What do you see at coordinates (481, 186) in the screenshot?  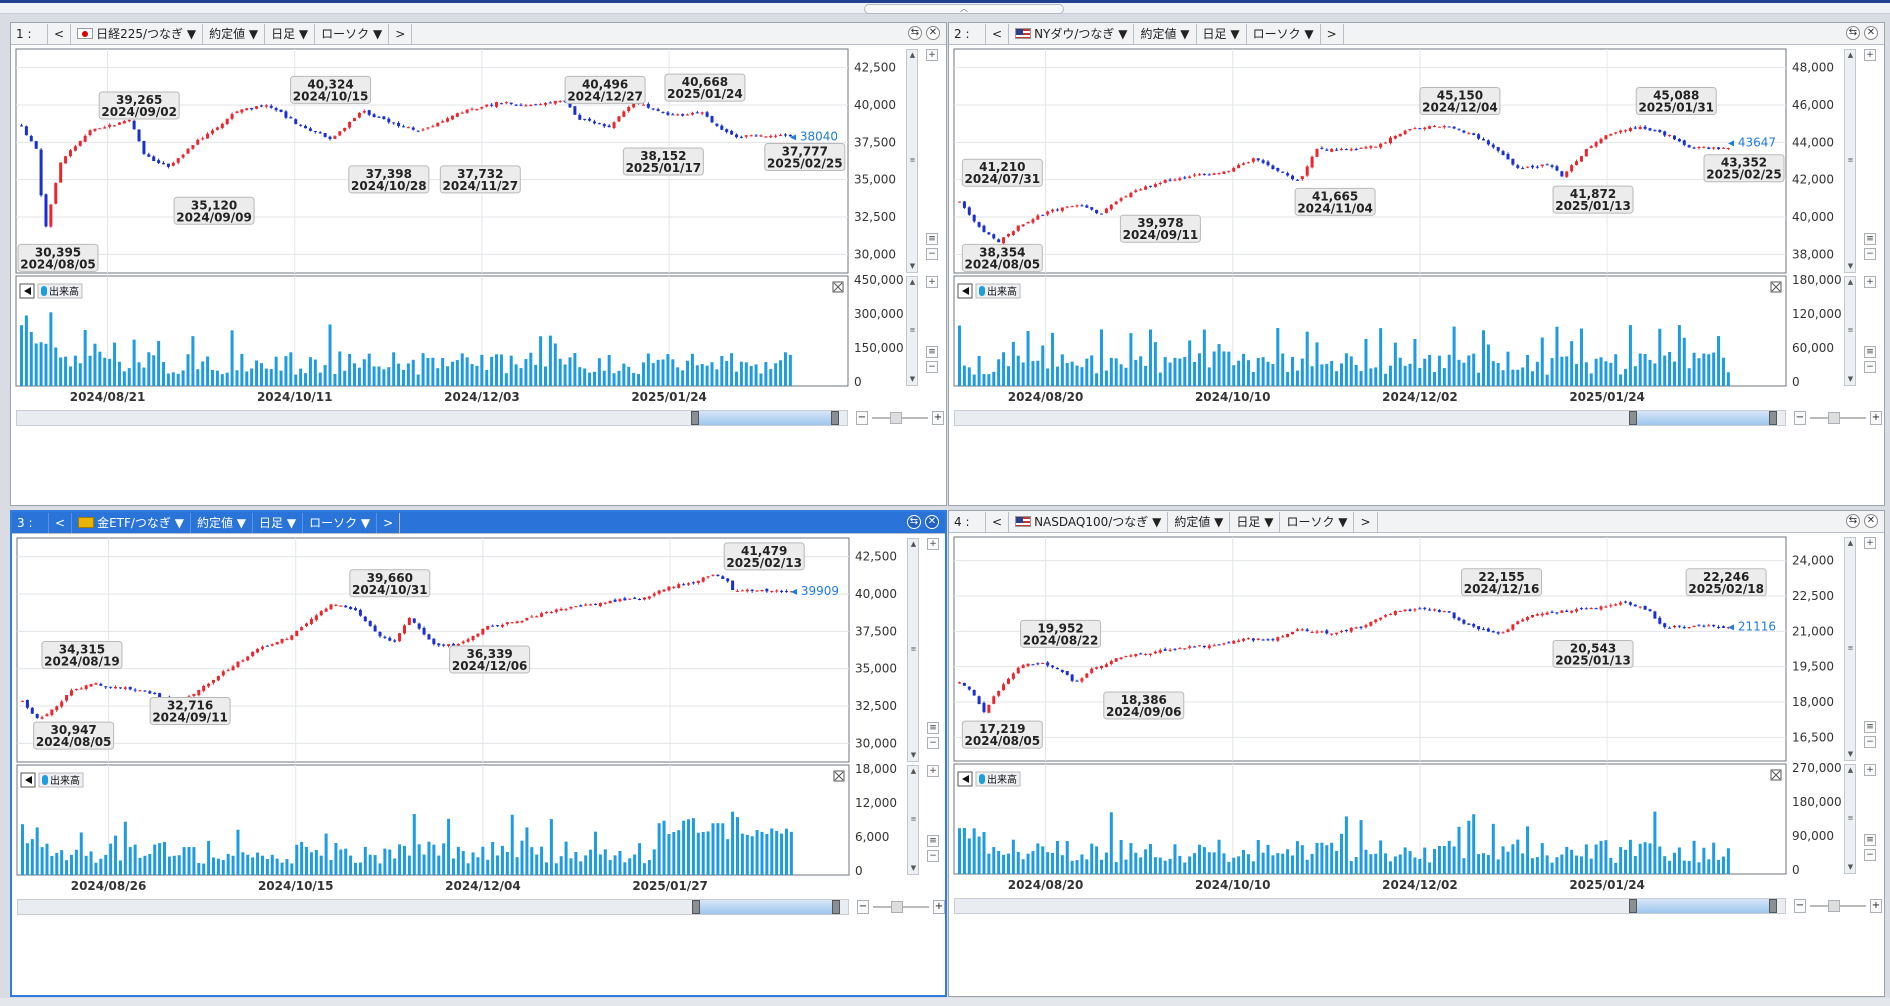 I see `annotation-date: 2024/11/27` at bounding box center [481, 186].